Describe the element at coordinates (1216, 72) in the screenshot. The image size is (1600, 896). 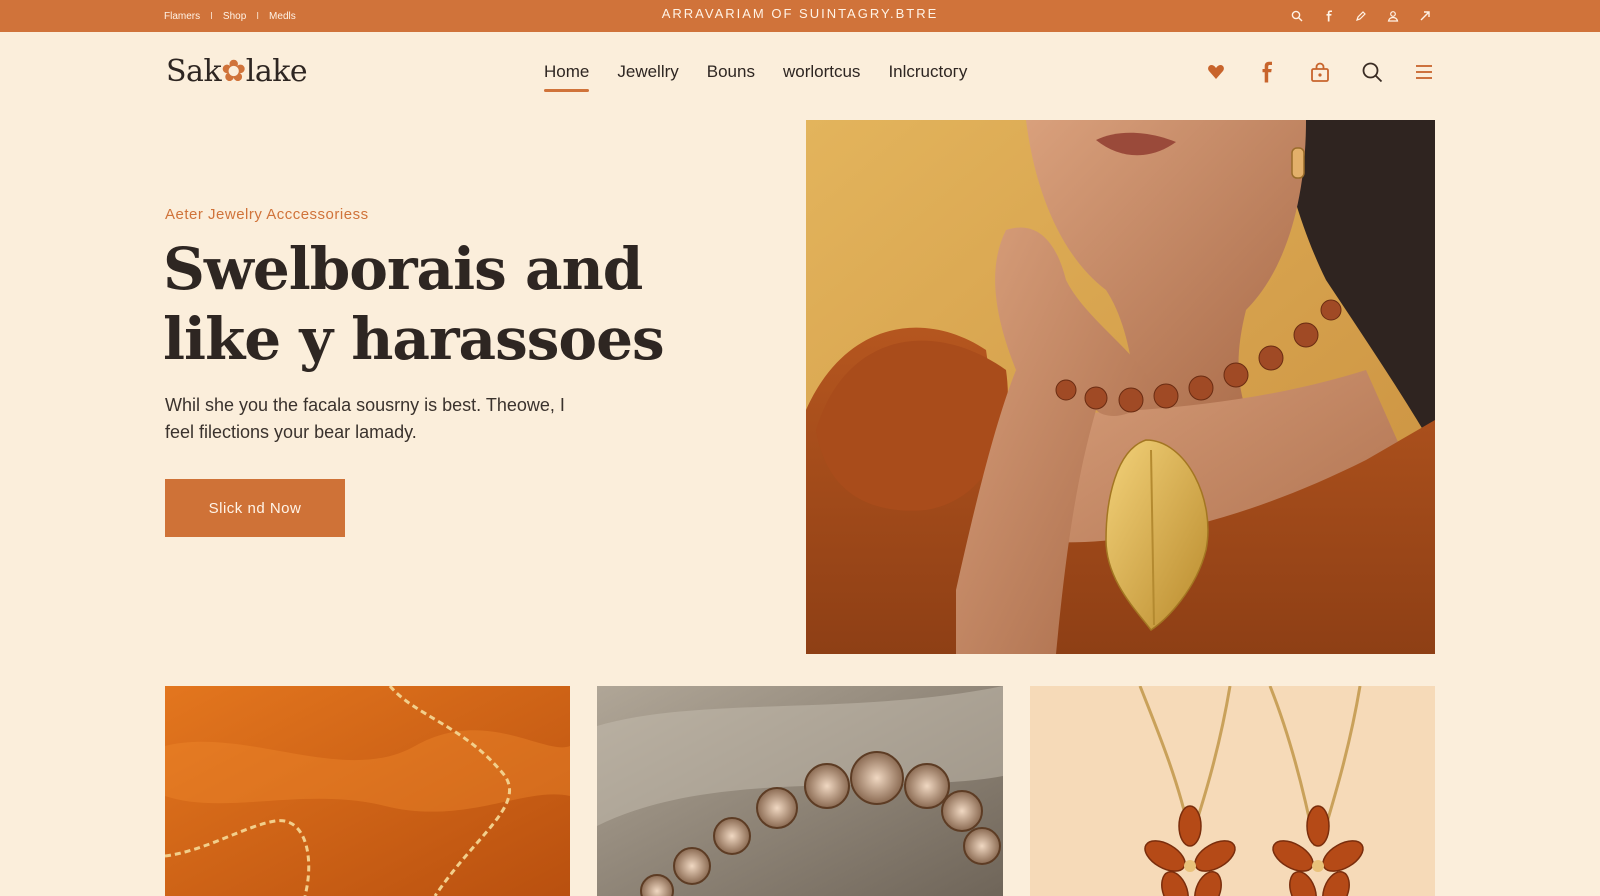
I see `heart-icon` at that location.